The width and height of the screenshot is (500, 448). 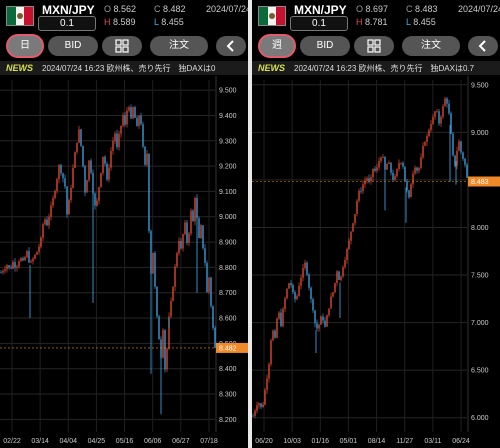 What do you see at coordinates (271, 68) in the screenshot?
I see `news-label: NEWS` at bounding box center [271, 68].